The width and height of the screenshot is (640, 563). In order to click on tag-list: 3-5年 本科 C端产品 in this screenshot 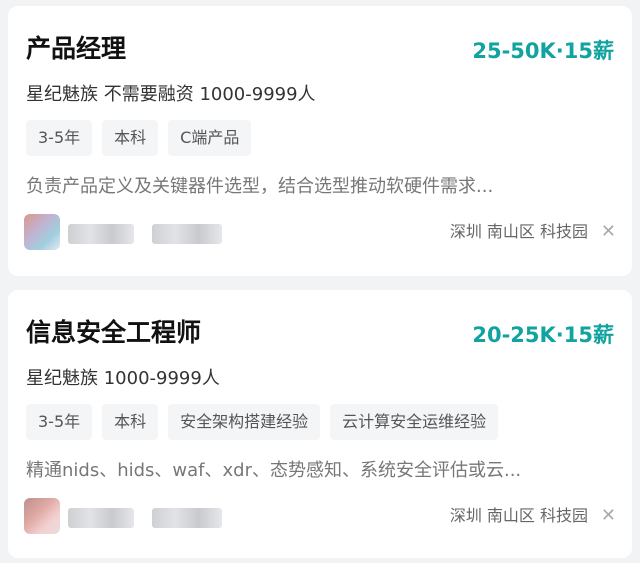, I will do `click(139, 138)`.